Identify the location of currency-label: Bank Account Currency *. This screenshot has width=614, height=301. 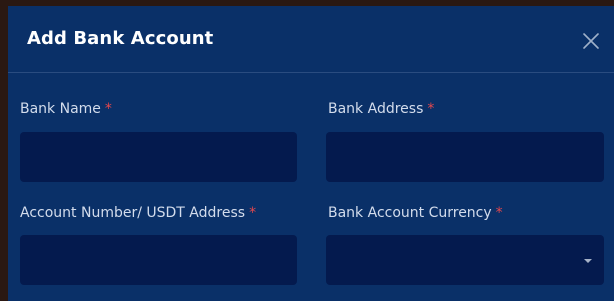
(415, 213).